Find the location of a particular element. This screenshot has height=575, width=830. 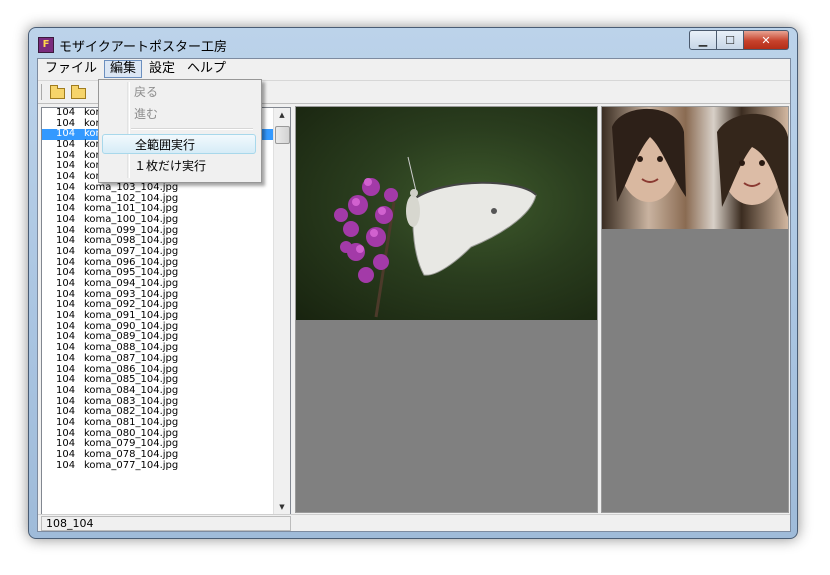

list-item-filename: koma_089_104.jpg is located at coordinates (131, 337).